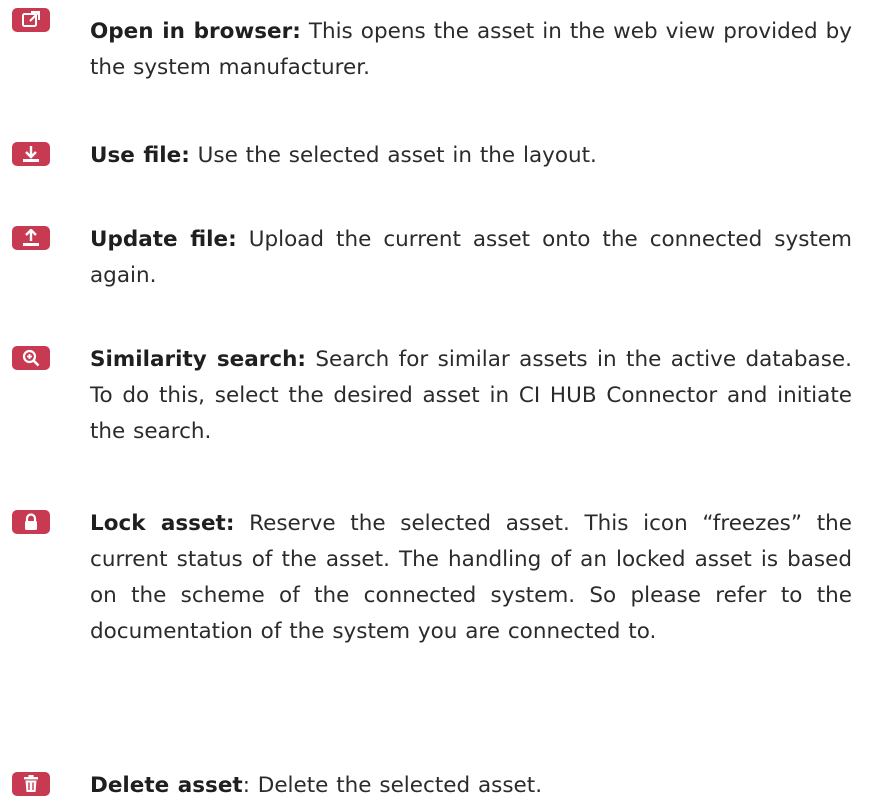  I want to click on trash-icon, so click(31, 784).